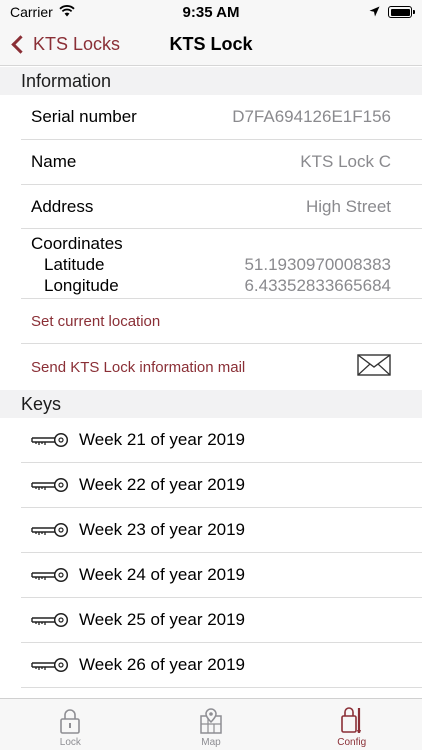 The height and width of the screenshot is (750, 422). What do you see at coordinates (31, 12) in the screenshot?
I see `carrier-label: Carrier` at bounding box center [31, 12].